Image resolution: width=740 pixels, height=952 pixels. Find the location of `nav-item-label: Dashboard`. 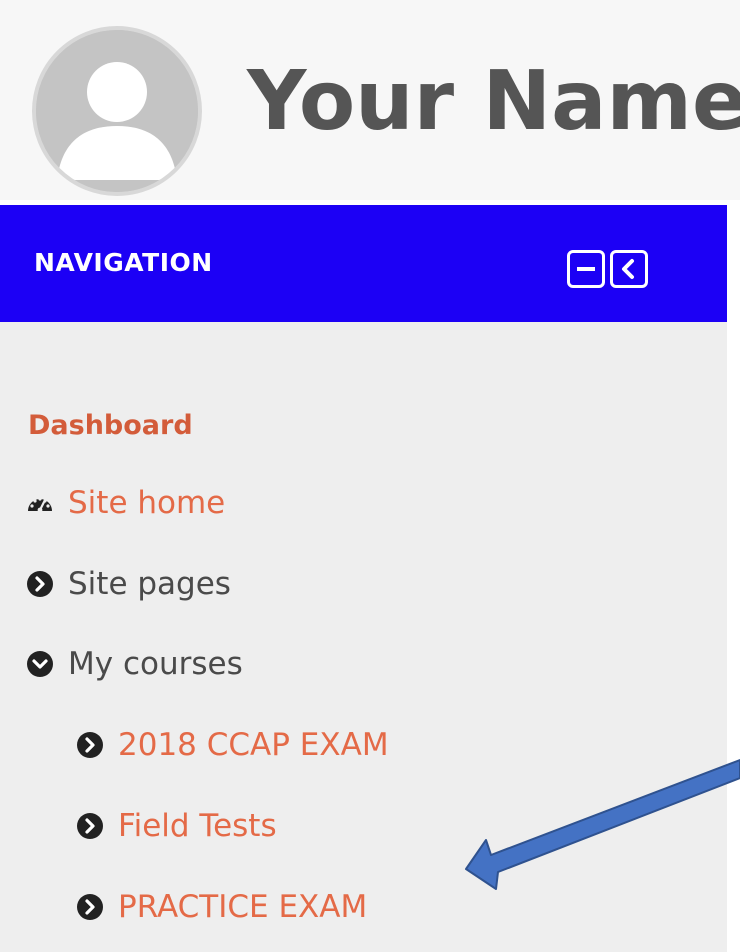

nav-item-label: Dashboard is located at coordinates (110, 425).